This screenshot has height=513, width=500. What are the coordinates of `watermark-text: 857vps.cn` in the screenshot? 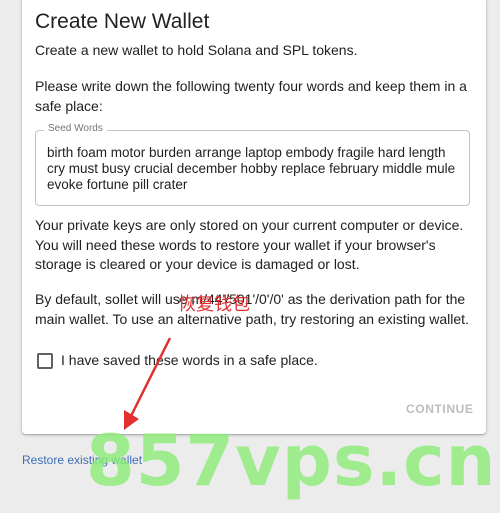 It's located at (291, 461).